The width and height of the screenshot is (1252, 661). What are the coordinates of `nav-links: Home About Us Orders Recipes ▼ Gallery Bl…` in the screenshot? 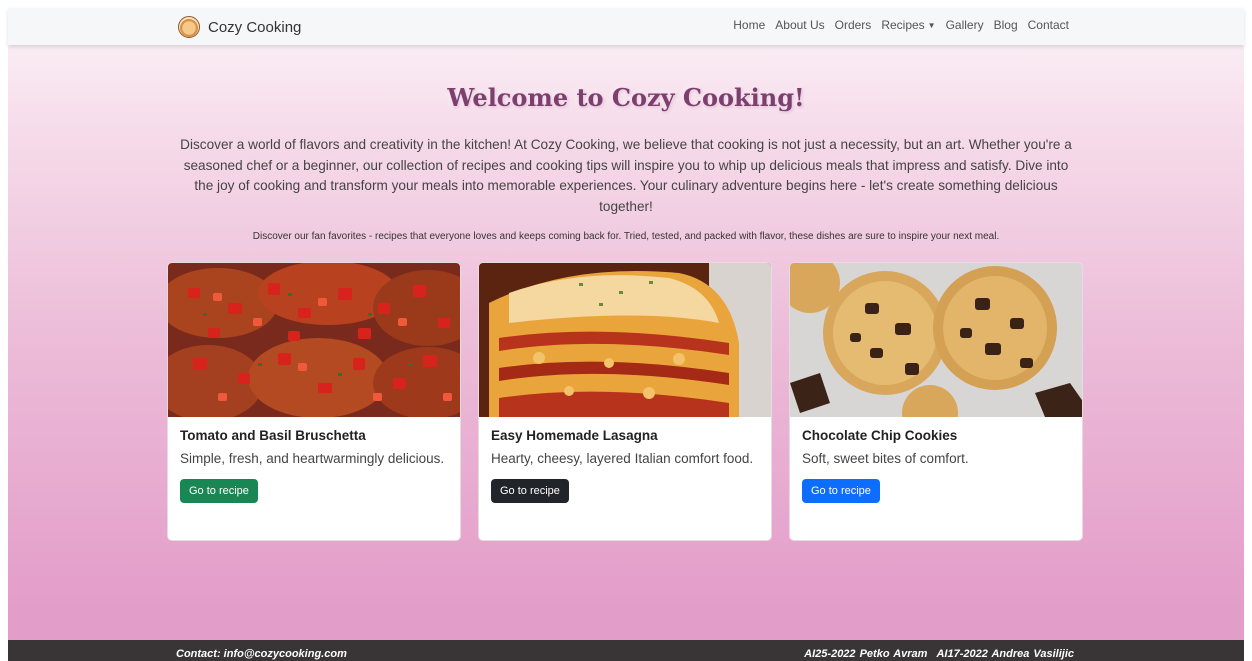 It's located at (901, 25).